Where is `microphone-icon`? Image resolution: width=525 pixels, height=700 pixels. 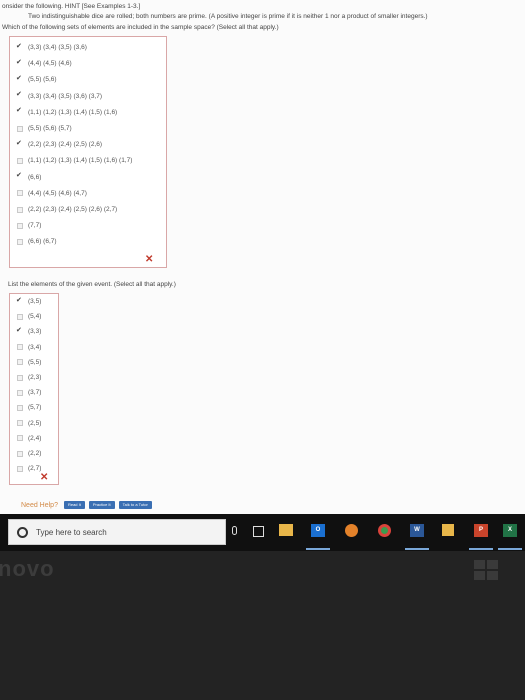
microphone-icon is located at coordinates (234, 530).